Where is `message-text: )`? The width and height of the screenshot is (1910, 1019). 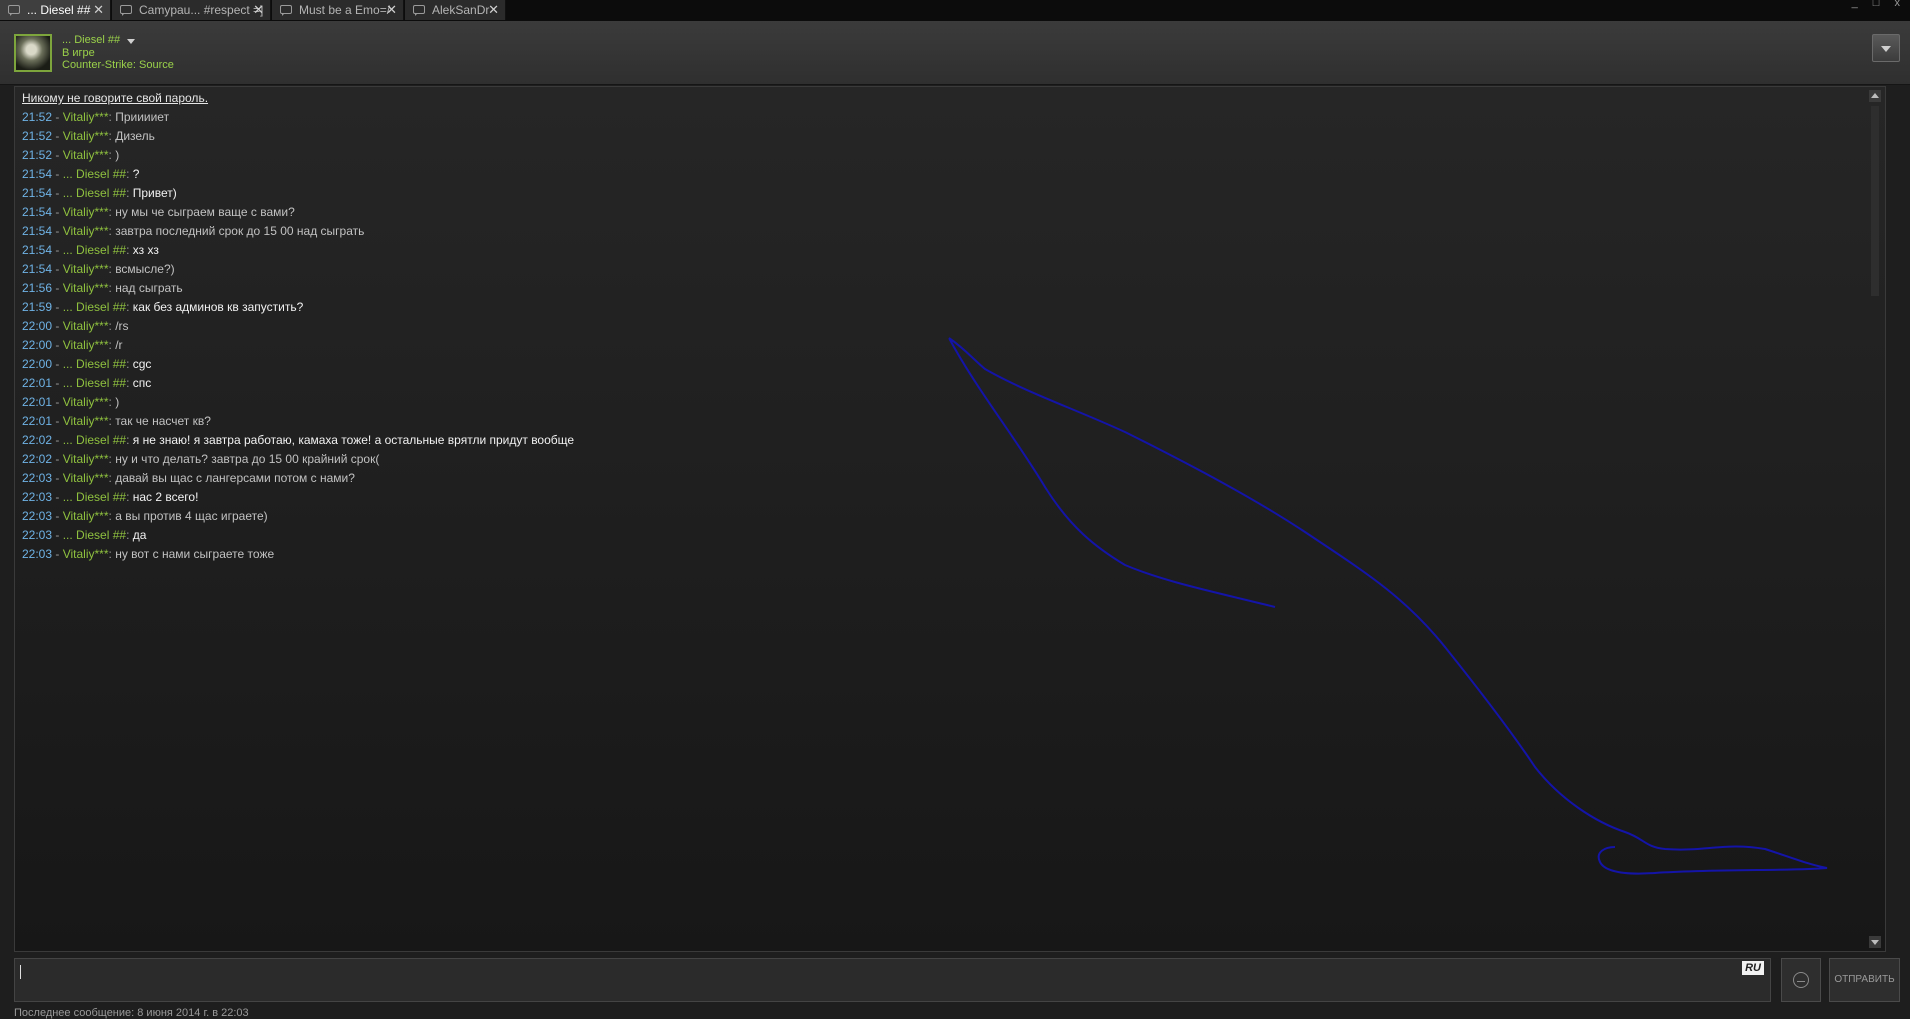
message-text: ) is located at coordinates (117, 155).